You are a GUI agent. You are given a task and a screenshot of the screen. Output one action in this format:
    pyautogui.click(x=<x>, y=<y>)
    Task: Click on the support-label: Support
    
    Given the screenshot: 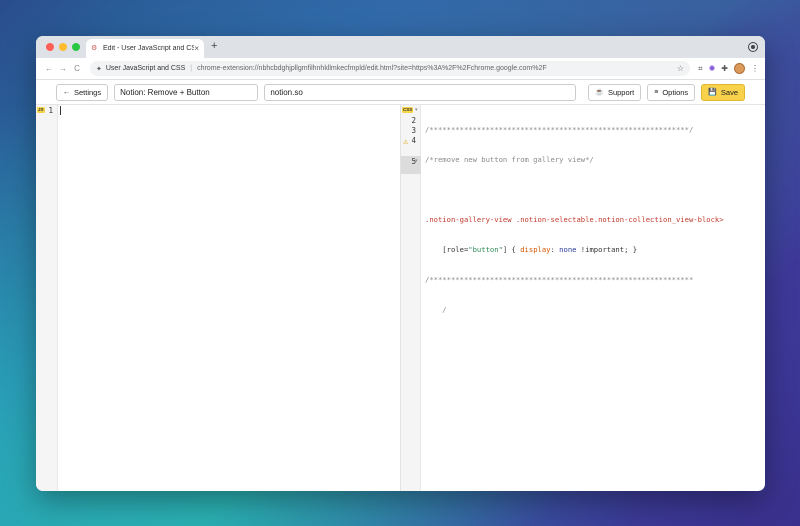 What is the action you would take?
    pyautogui.click(x=621, y=92)
    